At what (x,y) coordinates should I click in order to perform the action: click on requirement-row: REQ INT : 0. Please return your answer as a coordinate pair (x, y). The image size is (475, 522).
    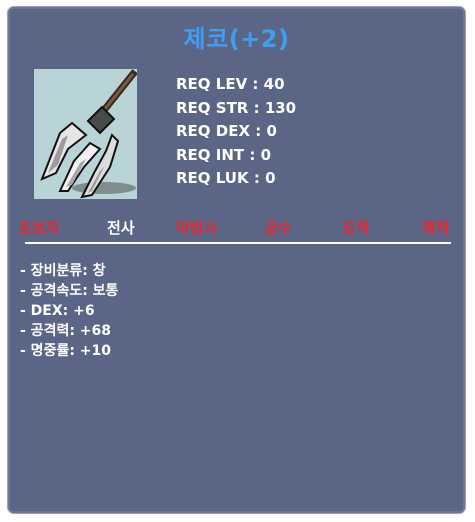
    Looking at the image, I should click on (224, 154).